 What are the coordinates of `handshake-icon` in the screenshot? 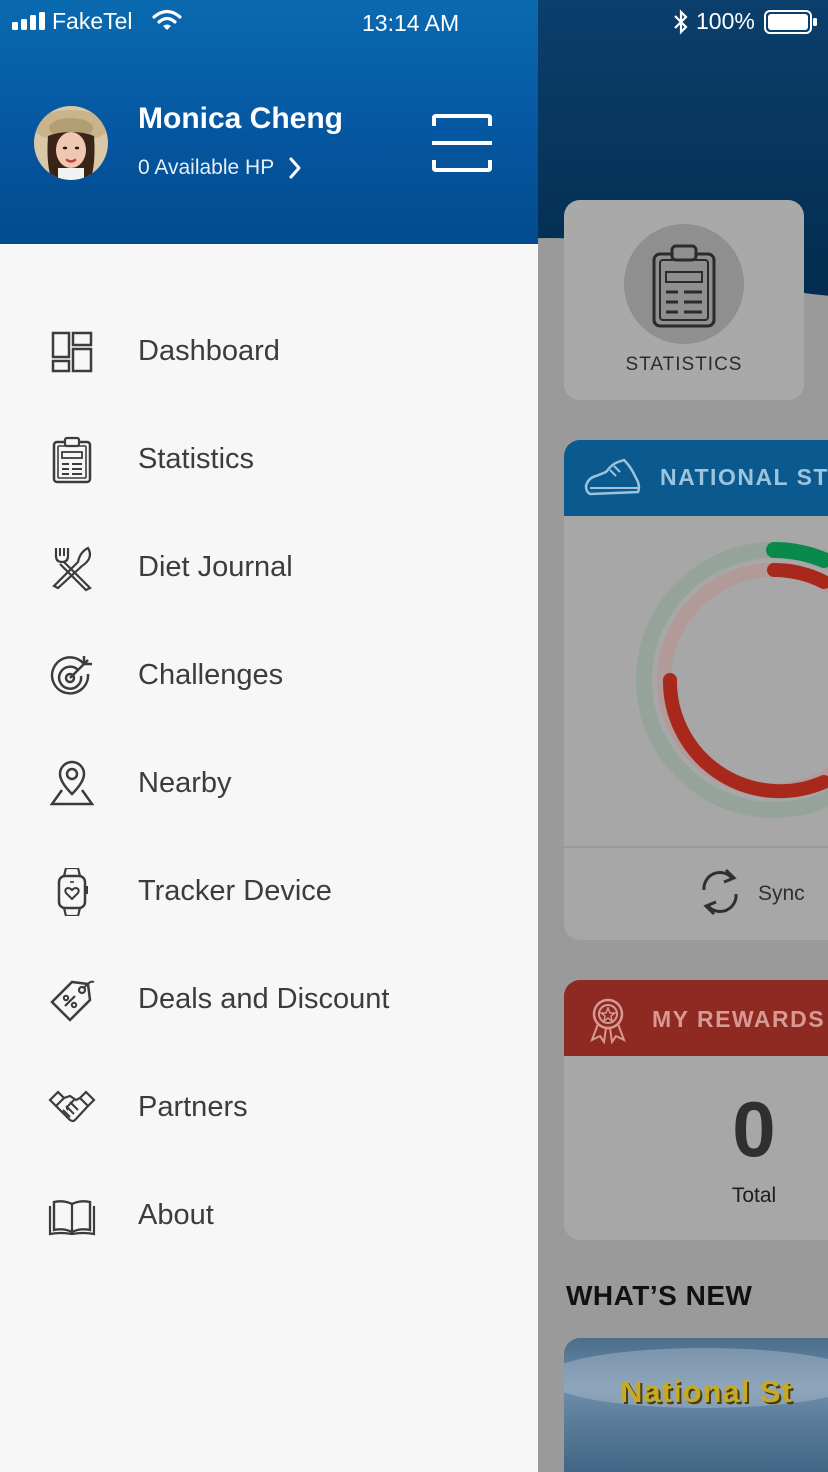 It's located at (72, 1106).